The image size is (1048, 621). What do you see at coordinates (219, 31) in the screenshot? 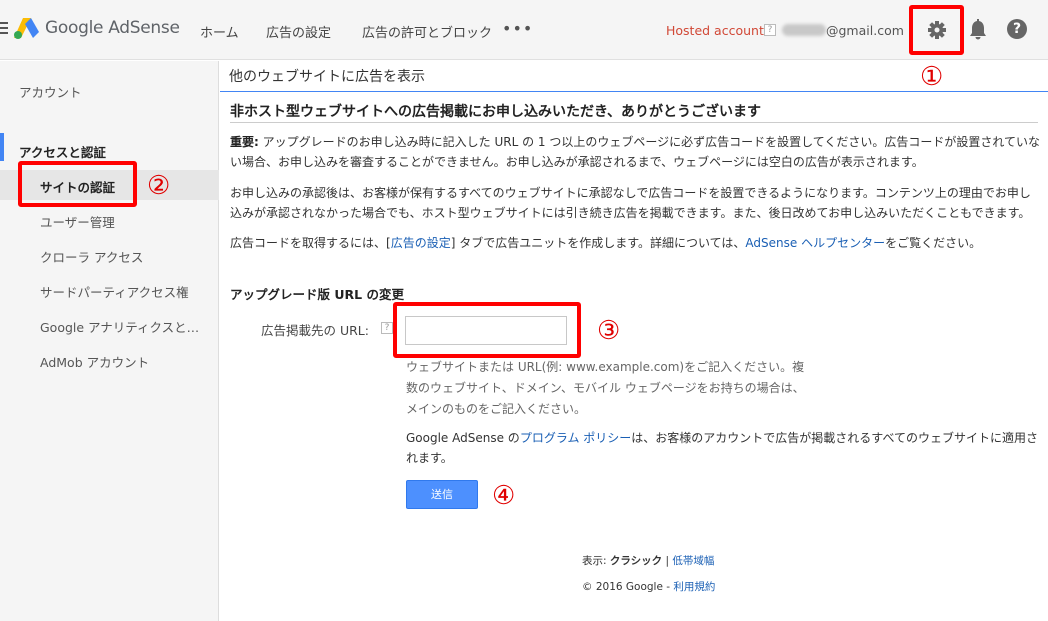
I see `nav-home: ホーム` at bounding box center [219, 31].